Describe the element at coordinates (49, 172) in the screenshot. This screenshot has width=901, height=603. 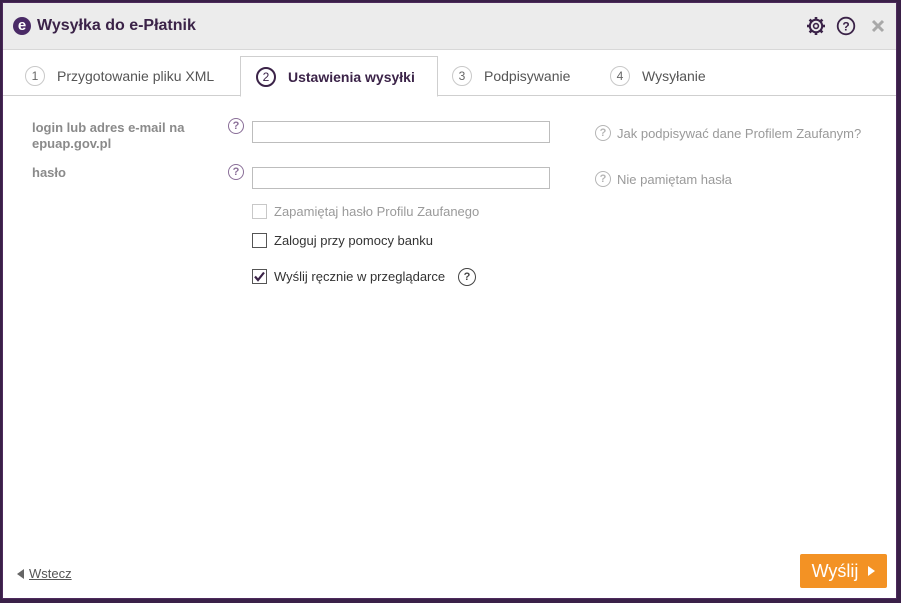
I see `password-label: hasło` at that location.